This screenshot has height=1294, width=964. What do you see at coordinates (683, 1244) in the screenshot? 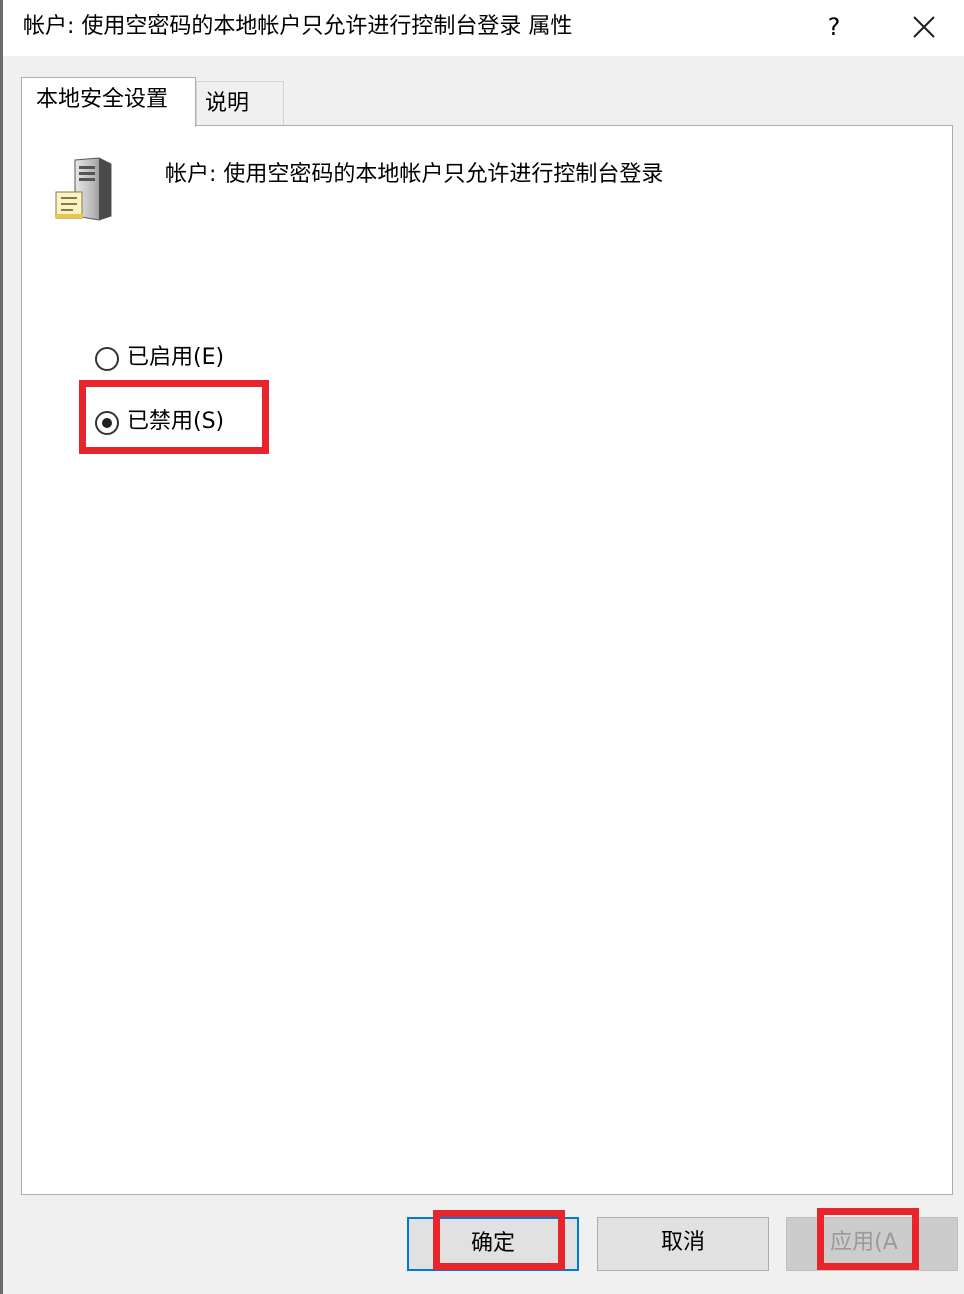
I see `cancel-button: 取消` at bounding box center [683, 1244].